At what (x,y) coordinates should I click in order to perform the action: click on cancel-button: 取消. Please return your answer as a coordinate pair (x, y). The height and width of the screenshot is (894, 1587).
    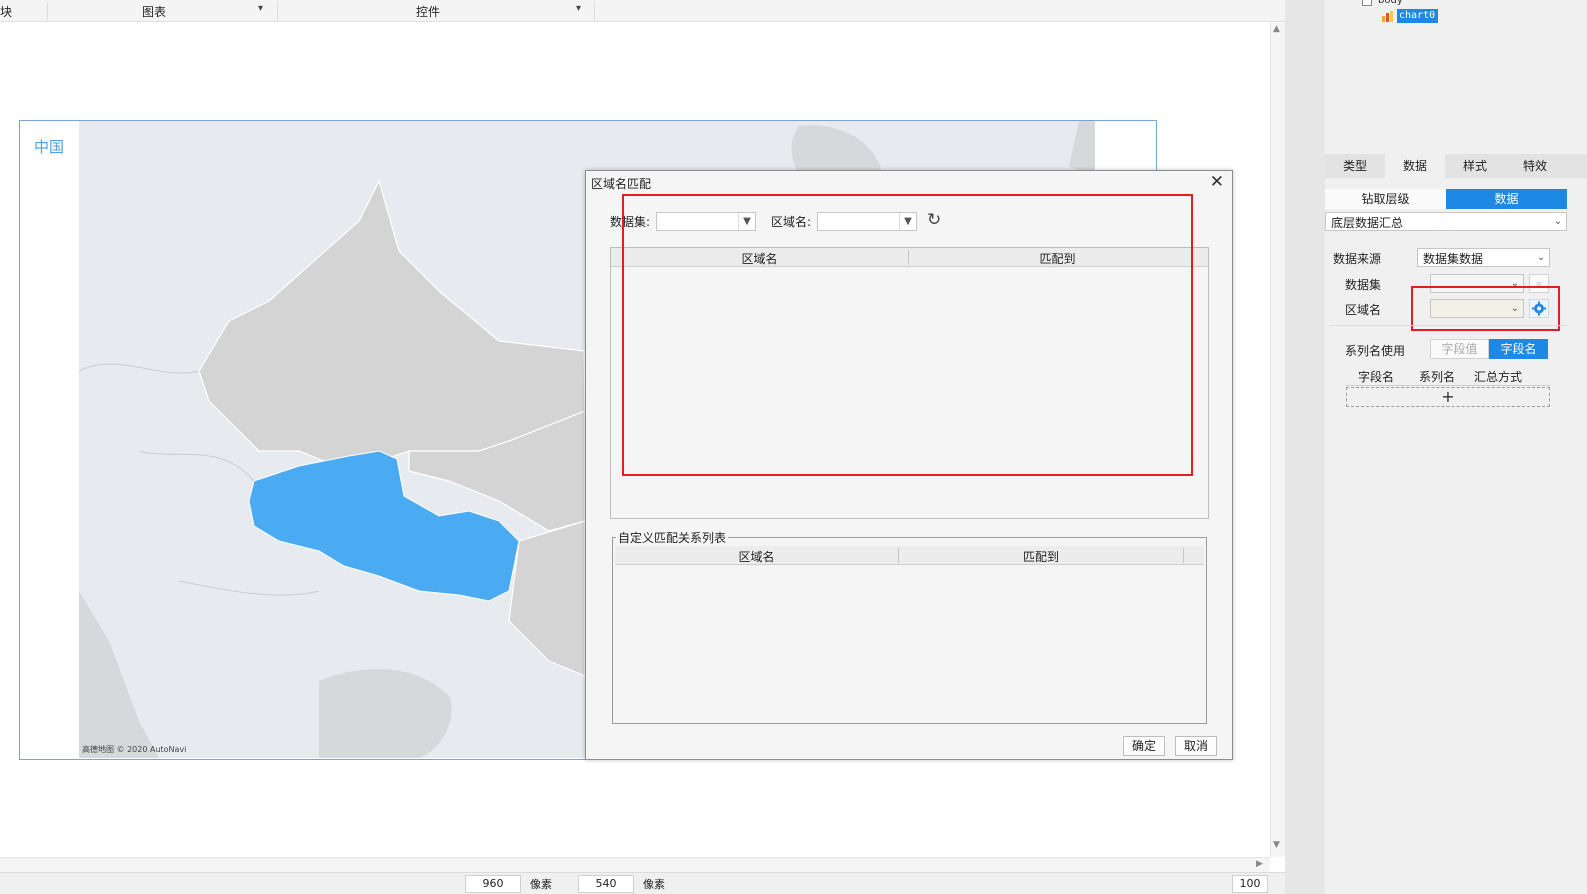
    Looking at the image, I should click on (1196, 746).